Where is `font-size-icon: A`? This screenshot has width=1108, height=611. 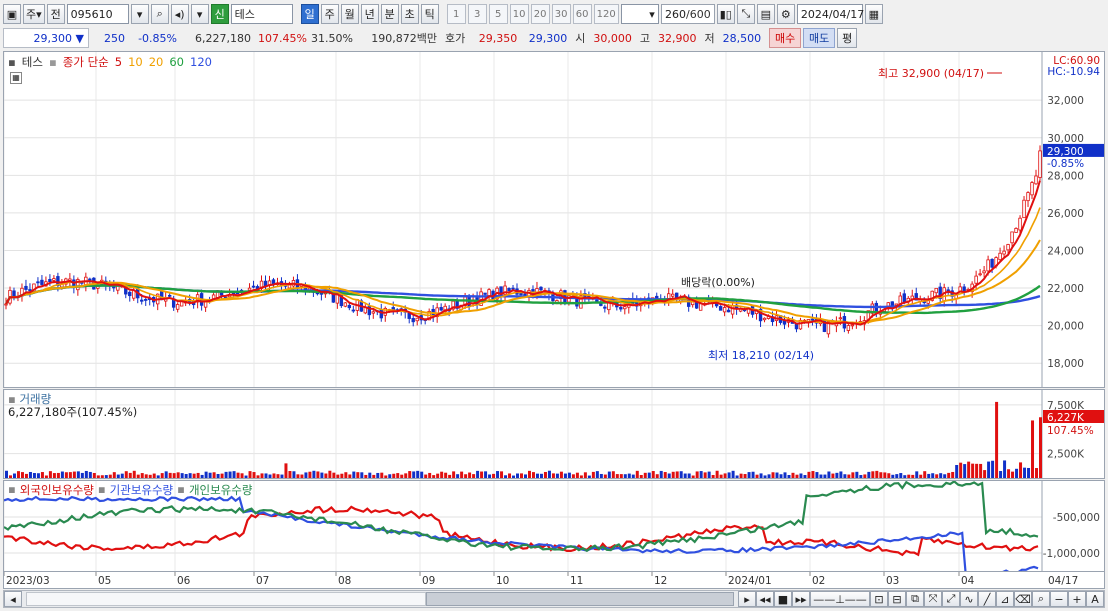 font-size-icon: A is located at coordinates (1095, 599).